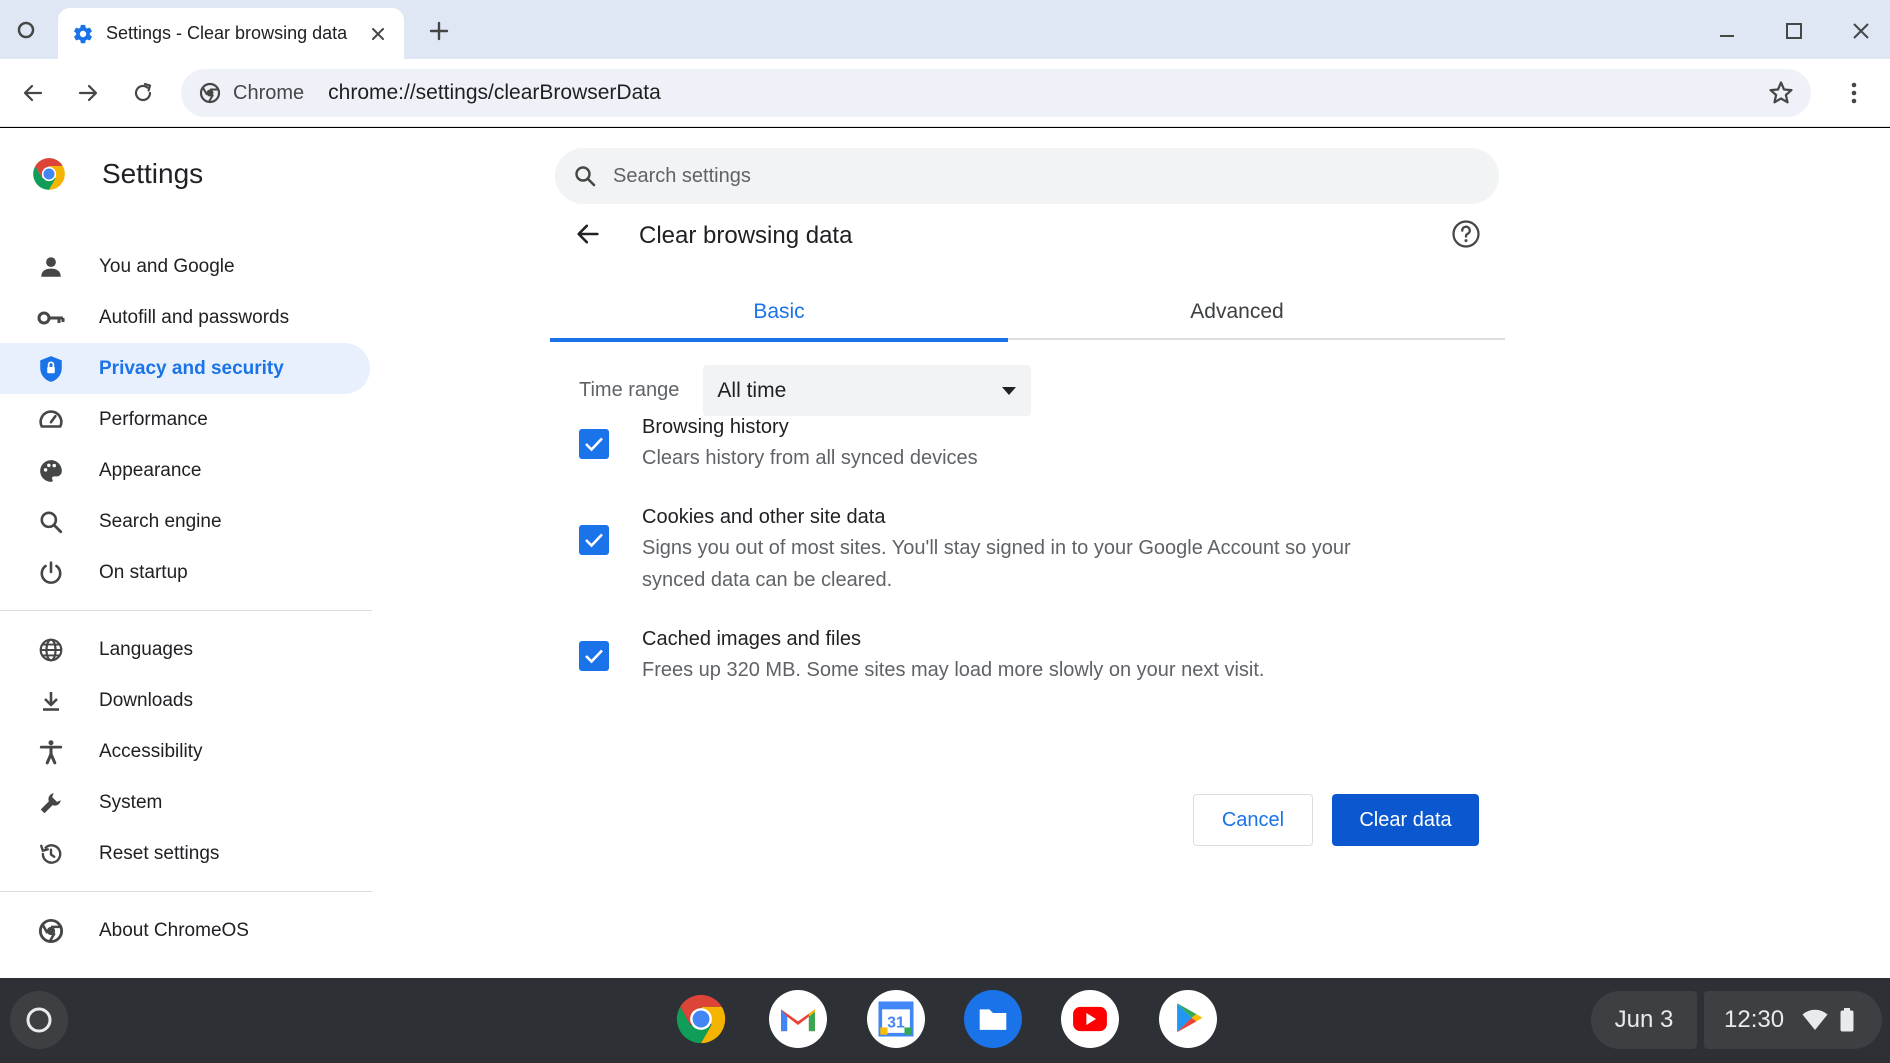 The width and height of the screenshot is (1890, 1063). Describe the element at coordinates (594, 444) in the screenshot. I see `browsing-history-checkbox` at that location.